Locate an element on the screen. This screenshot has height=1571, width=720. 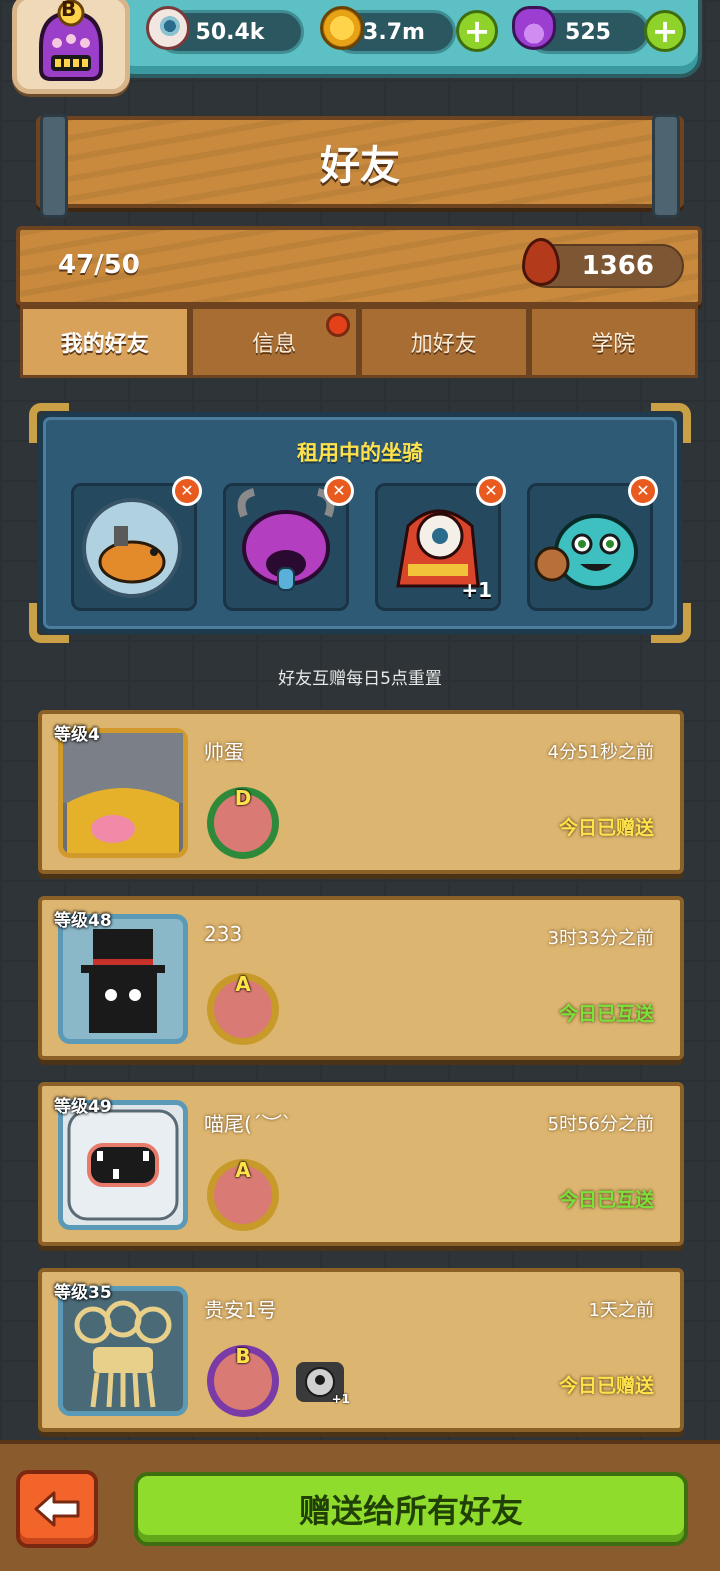
friend-name: 帅蛋 is located at coordinates (224, 752).